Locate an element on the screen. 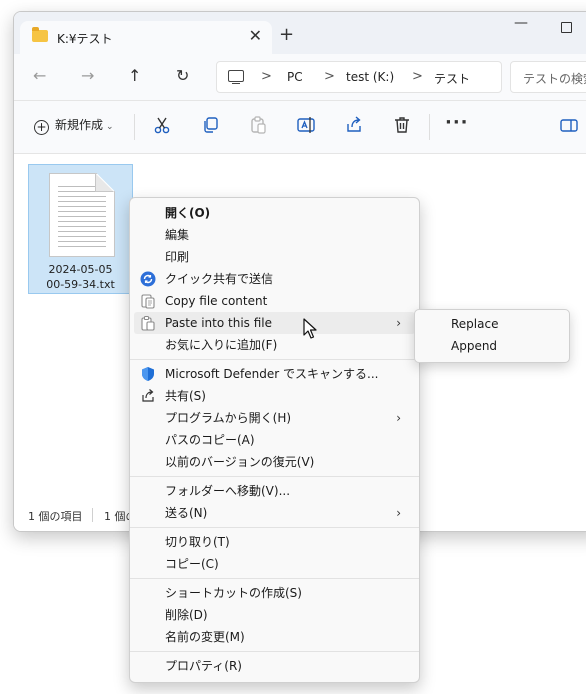 The width and height of the screenshot is (586, 694). menu-item-create-shortcut: ショートカットの作成(S) is located at coordinates (274, 593).